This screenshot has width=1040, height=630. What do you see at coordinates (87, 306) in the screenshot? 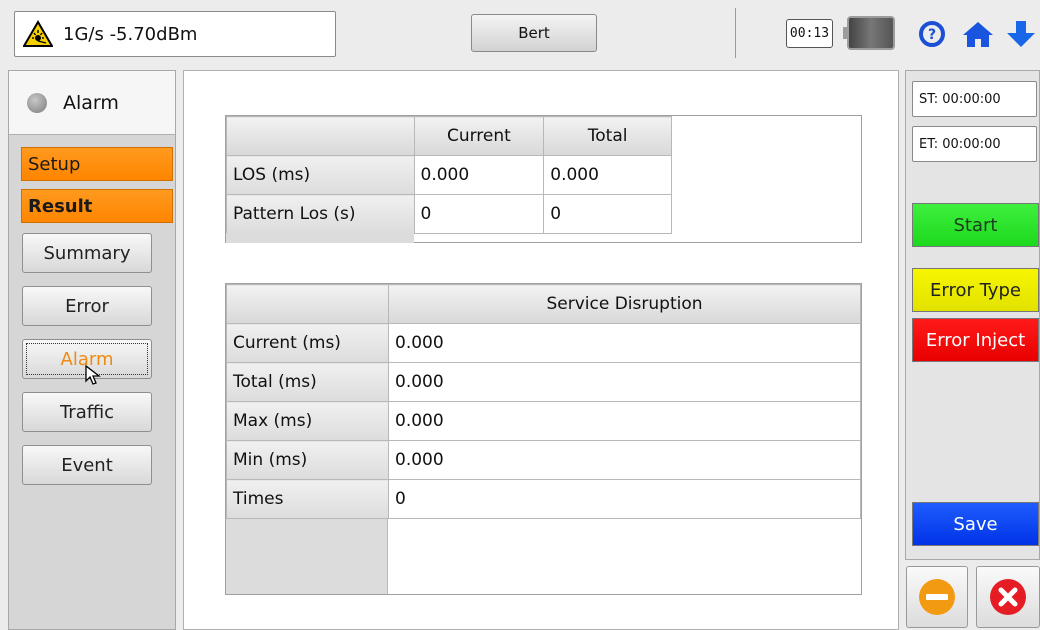
I see `sidebar-item-error: Error` at bounding box center [87, 306].